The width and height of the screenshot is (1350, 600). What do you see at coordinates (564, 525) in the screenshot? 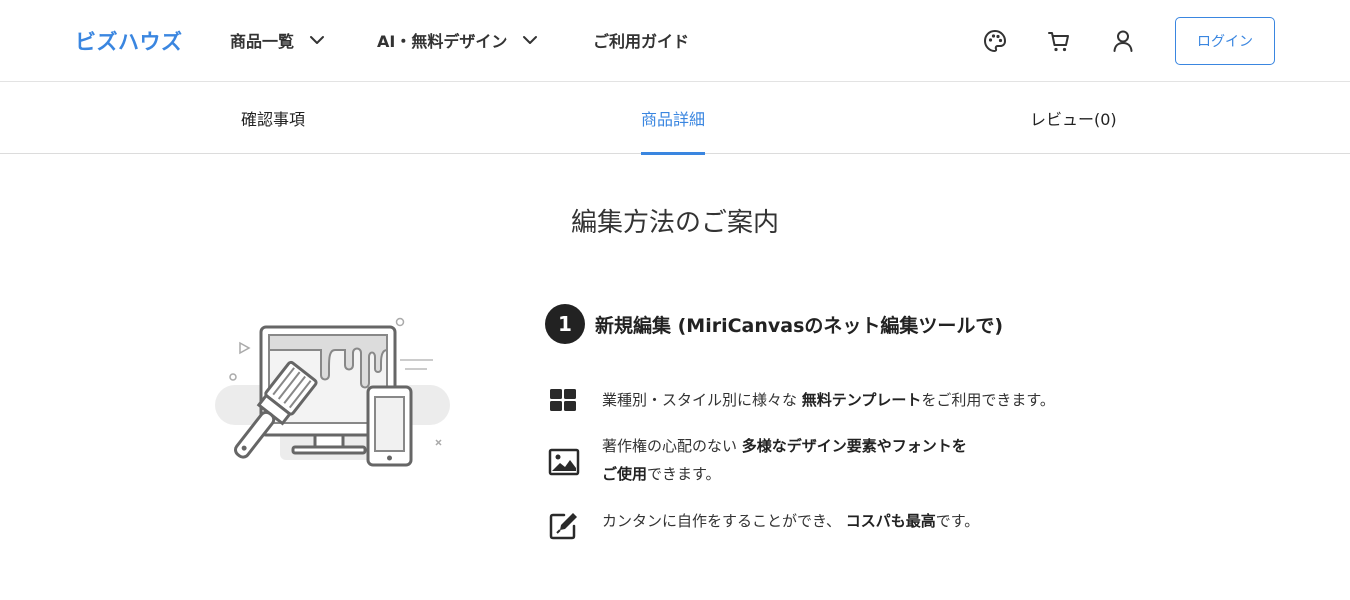
I see `edit-icon` at bounding box center [564, 525].